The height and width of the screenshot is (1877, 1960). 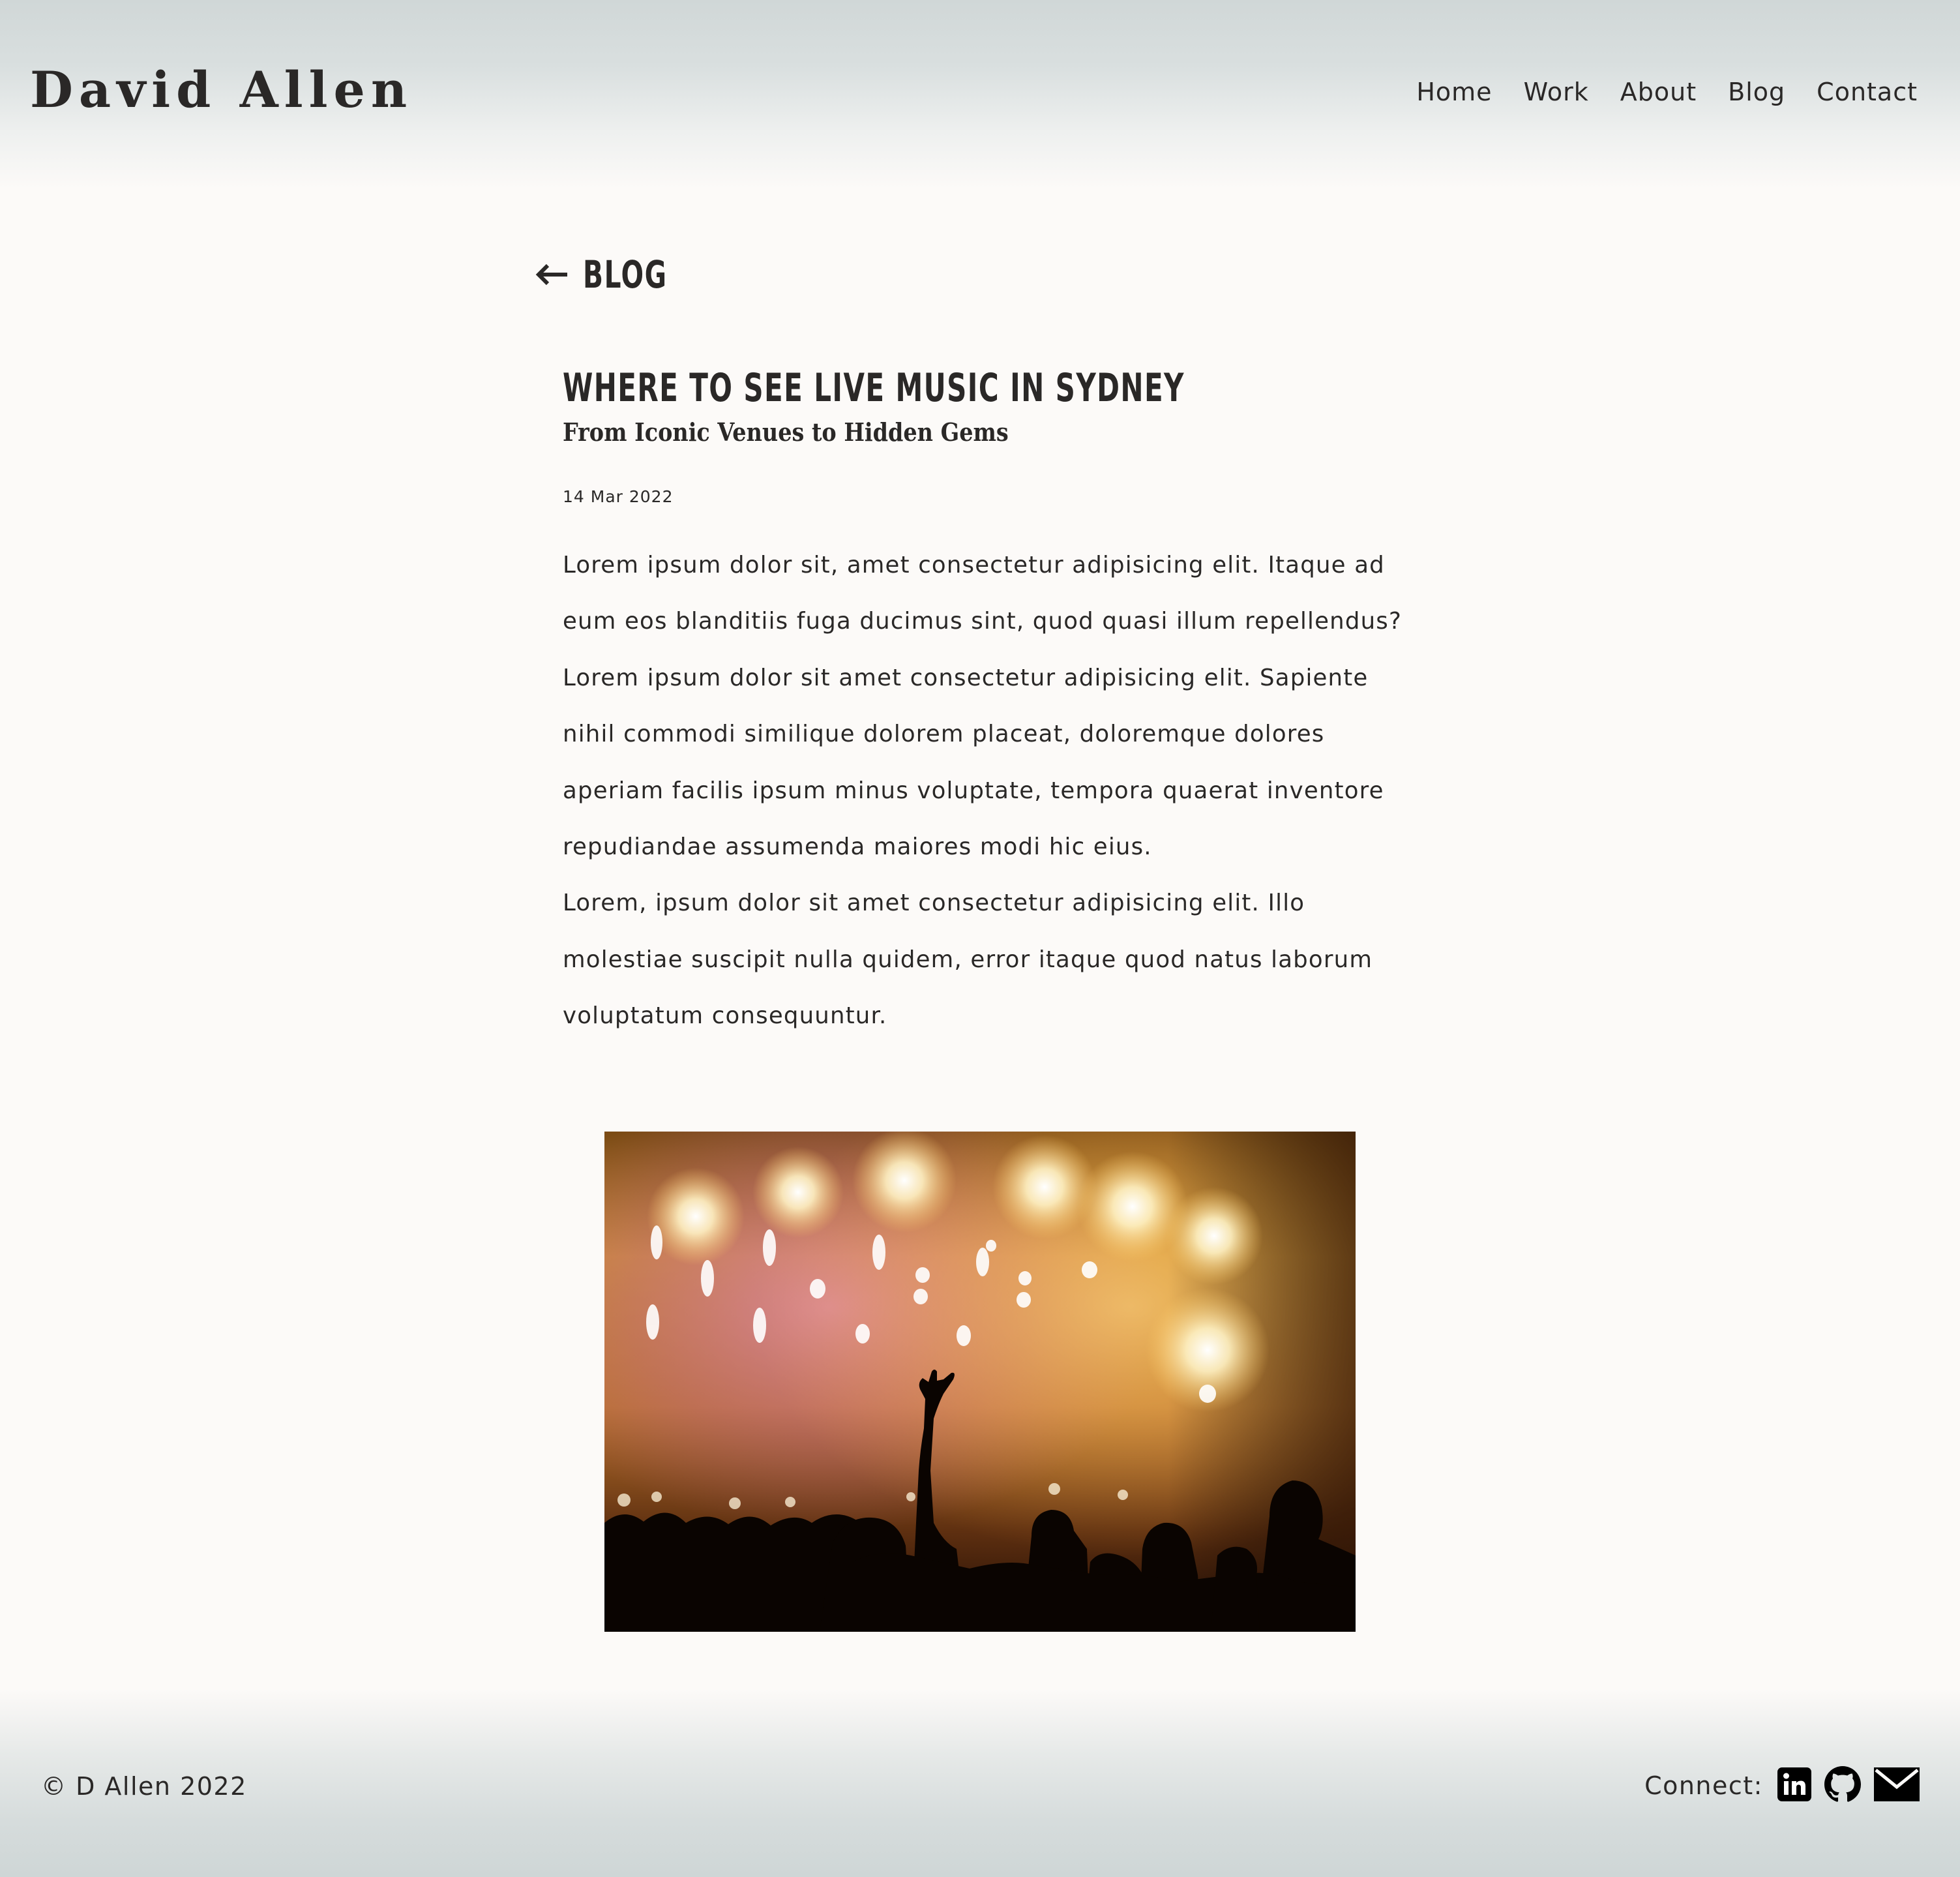 I want to click on post-image-concert, so click(x=980, y=1382).